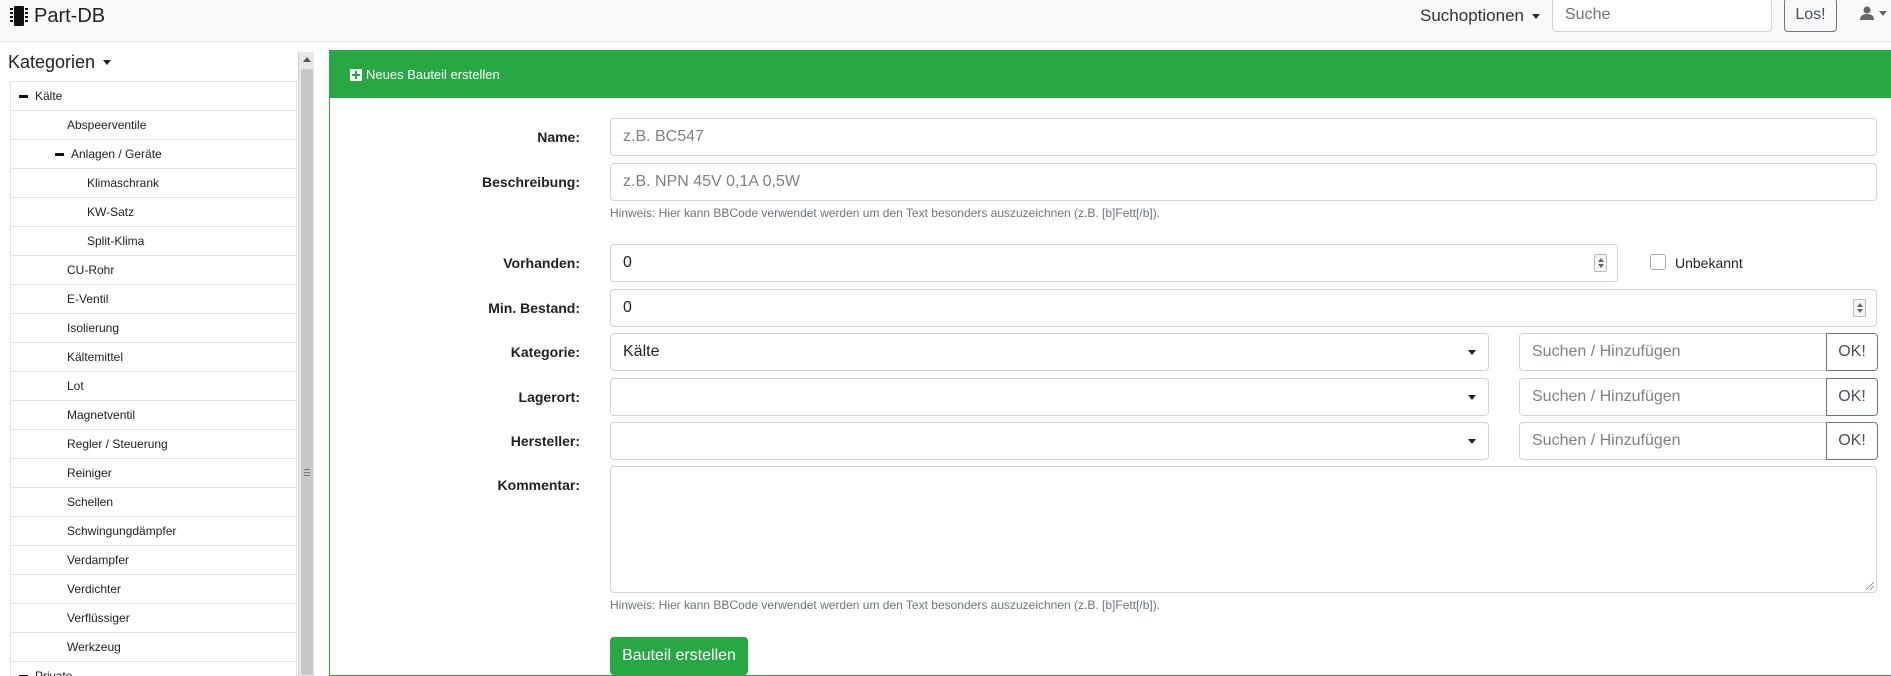  I want to click on create-part-button: Bauteil erstellen, so click(679, 656).